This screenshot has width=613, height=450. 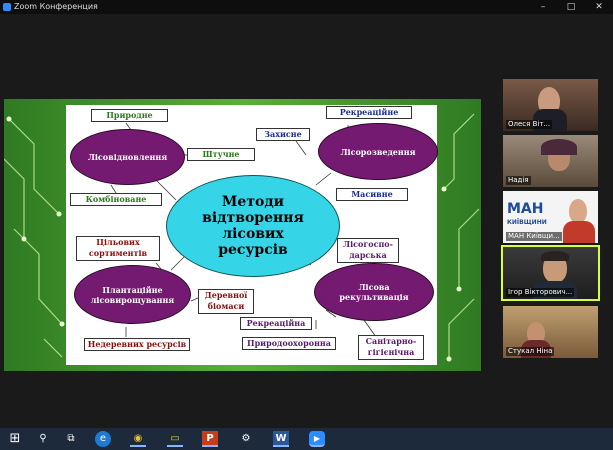 What do you see at coordinates (210, 439) in the screenshot?
I see `powerpoint-icon: P` at bounding box center [210, 439].